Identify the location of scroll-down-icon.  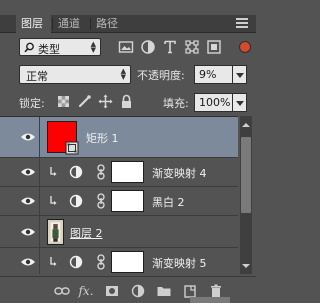
(246, 266).